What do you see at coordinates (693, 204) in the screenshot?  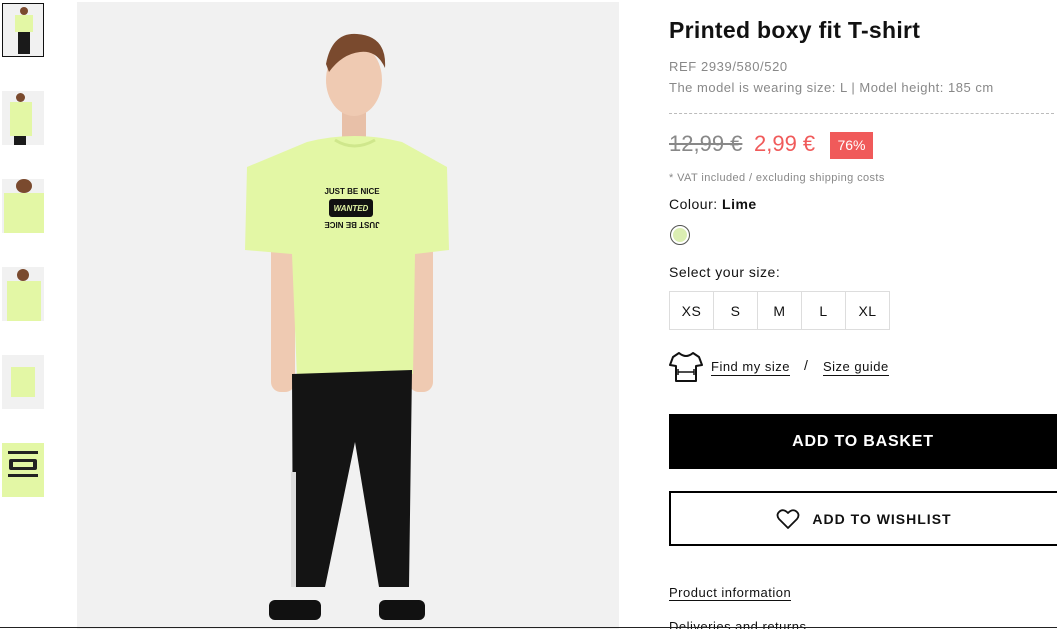 I see `colour-label-text: Colour:` at bounding box center [693, 204].